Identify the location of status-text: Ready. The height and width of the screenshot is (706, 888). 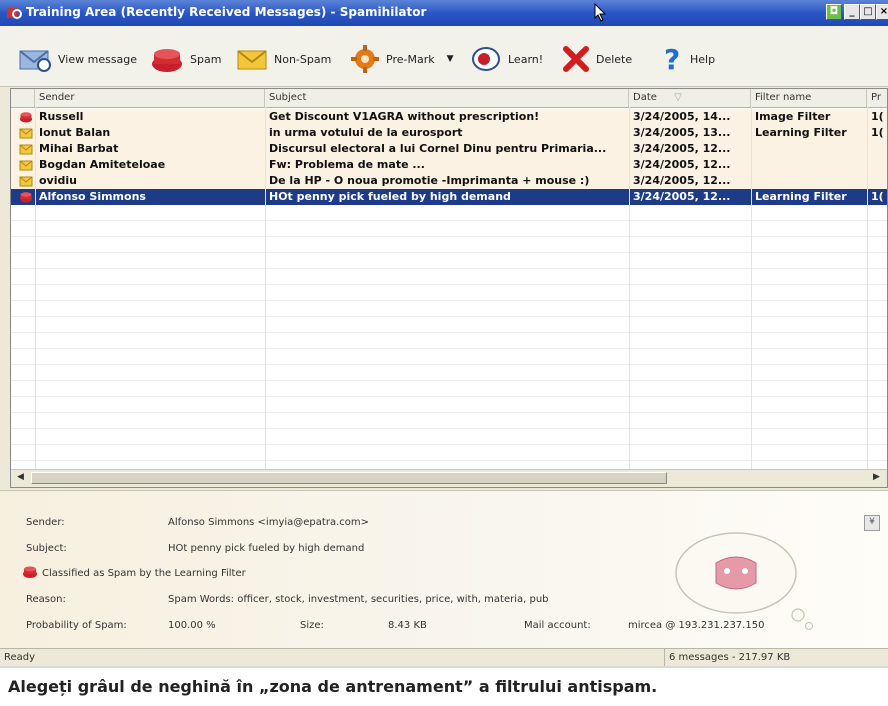
(20, 657).